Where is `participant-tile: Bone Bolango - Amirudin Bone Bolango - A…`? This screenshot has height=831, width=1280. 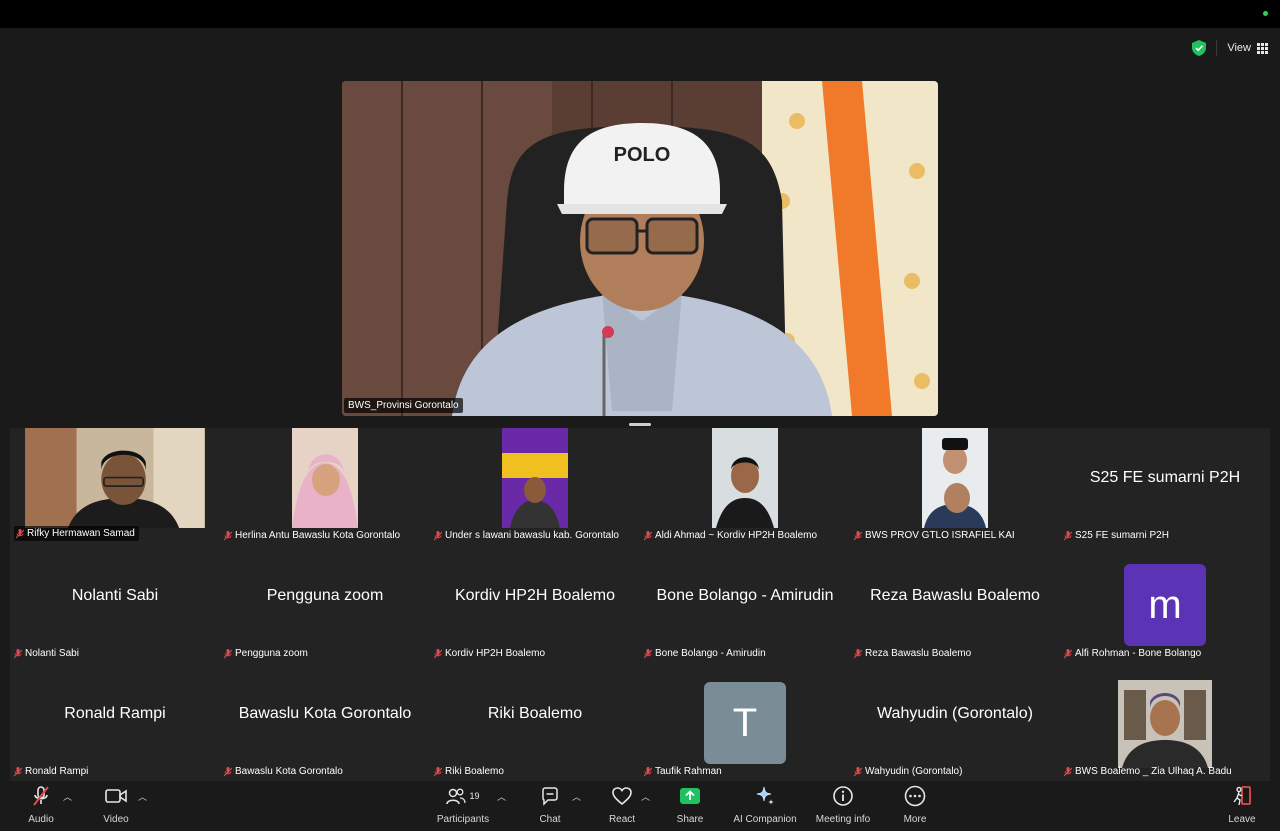 participant-tile: Bone Bolango - Amirudin Bone Bolango - A… is located at coordinates (745, 604).